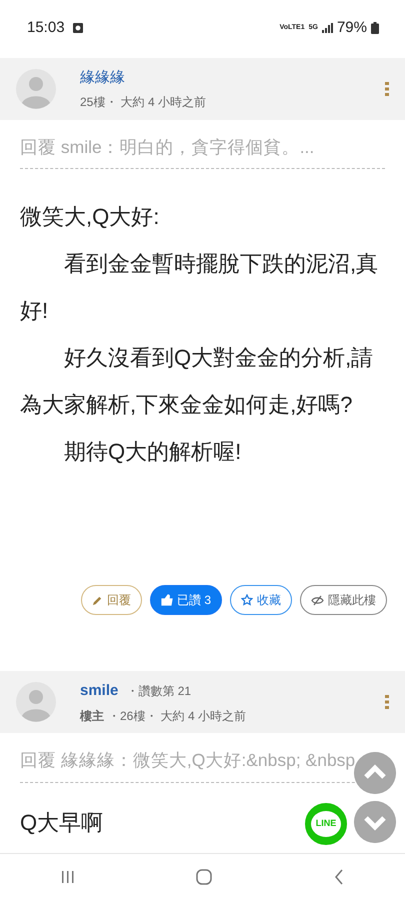 This screenshot has height=900, width=405. Describe the element at coordinates (351, 28) in the screenshot. I see `battery-level: 79%` at that location.